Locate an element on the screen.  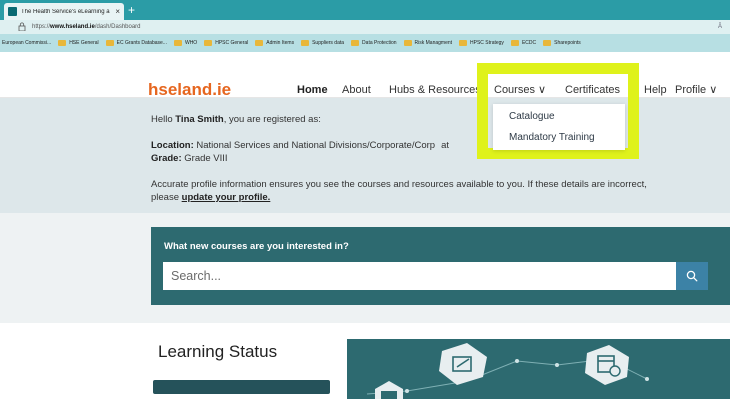
nav-about: About is located at coordinates (356, 90).